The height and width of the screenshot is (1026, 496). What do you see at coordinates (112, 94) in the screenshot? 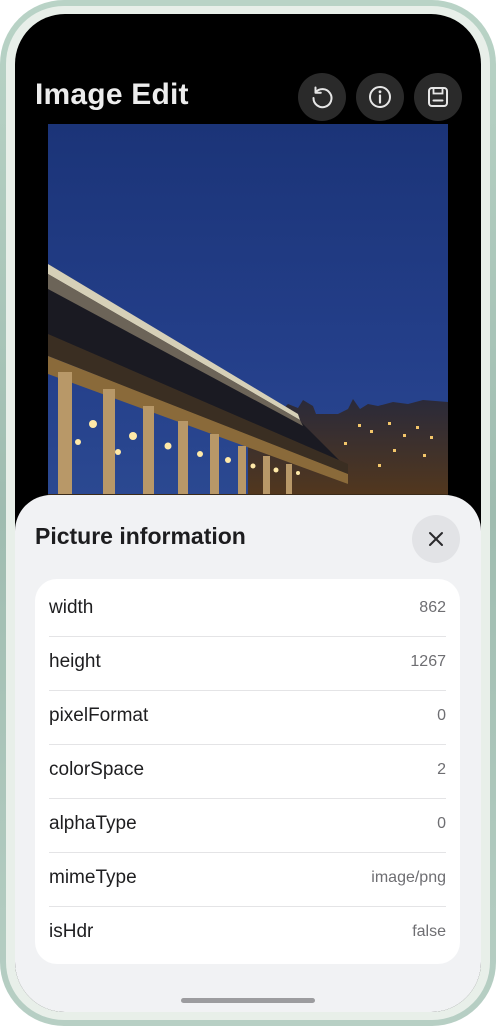
I see `page-title: Image Edit` at bounding box center [112, 94].